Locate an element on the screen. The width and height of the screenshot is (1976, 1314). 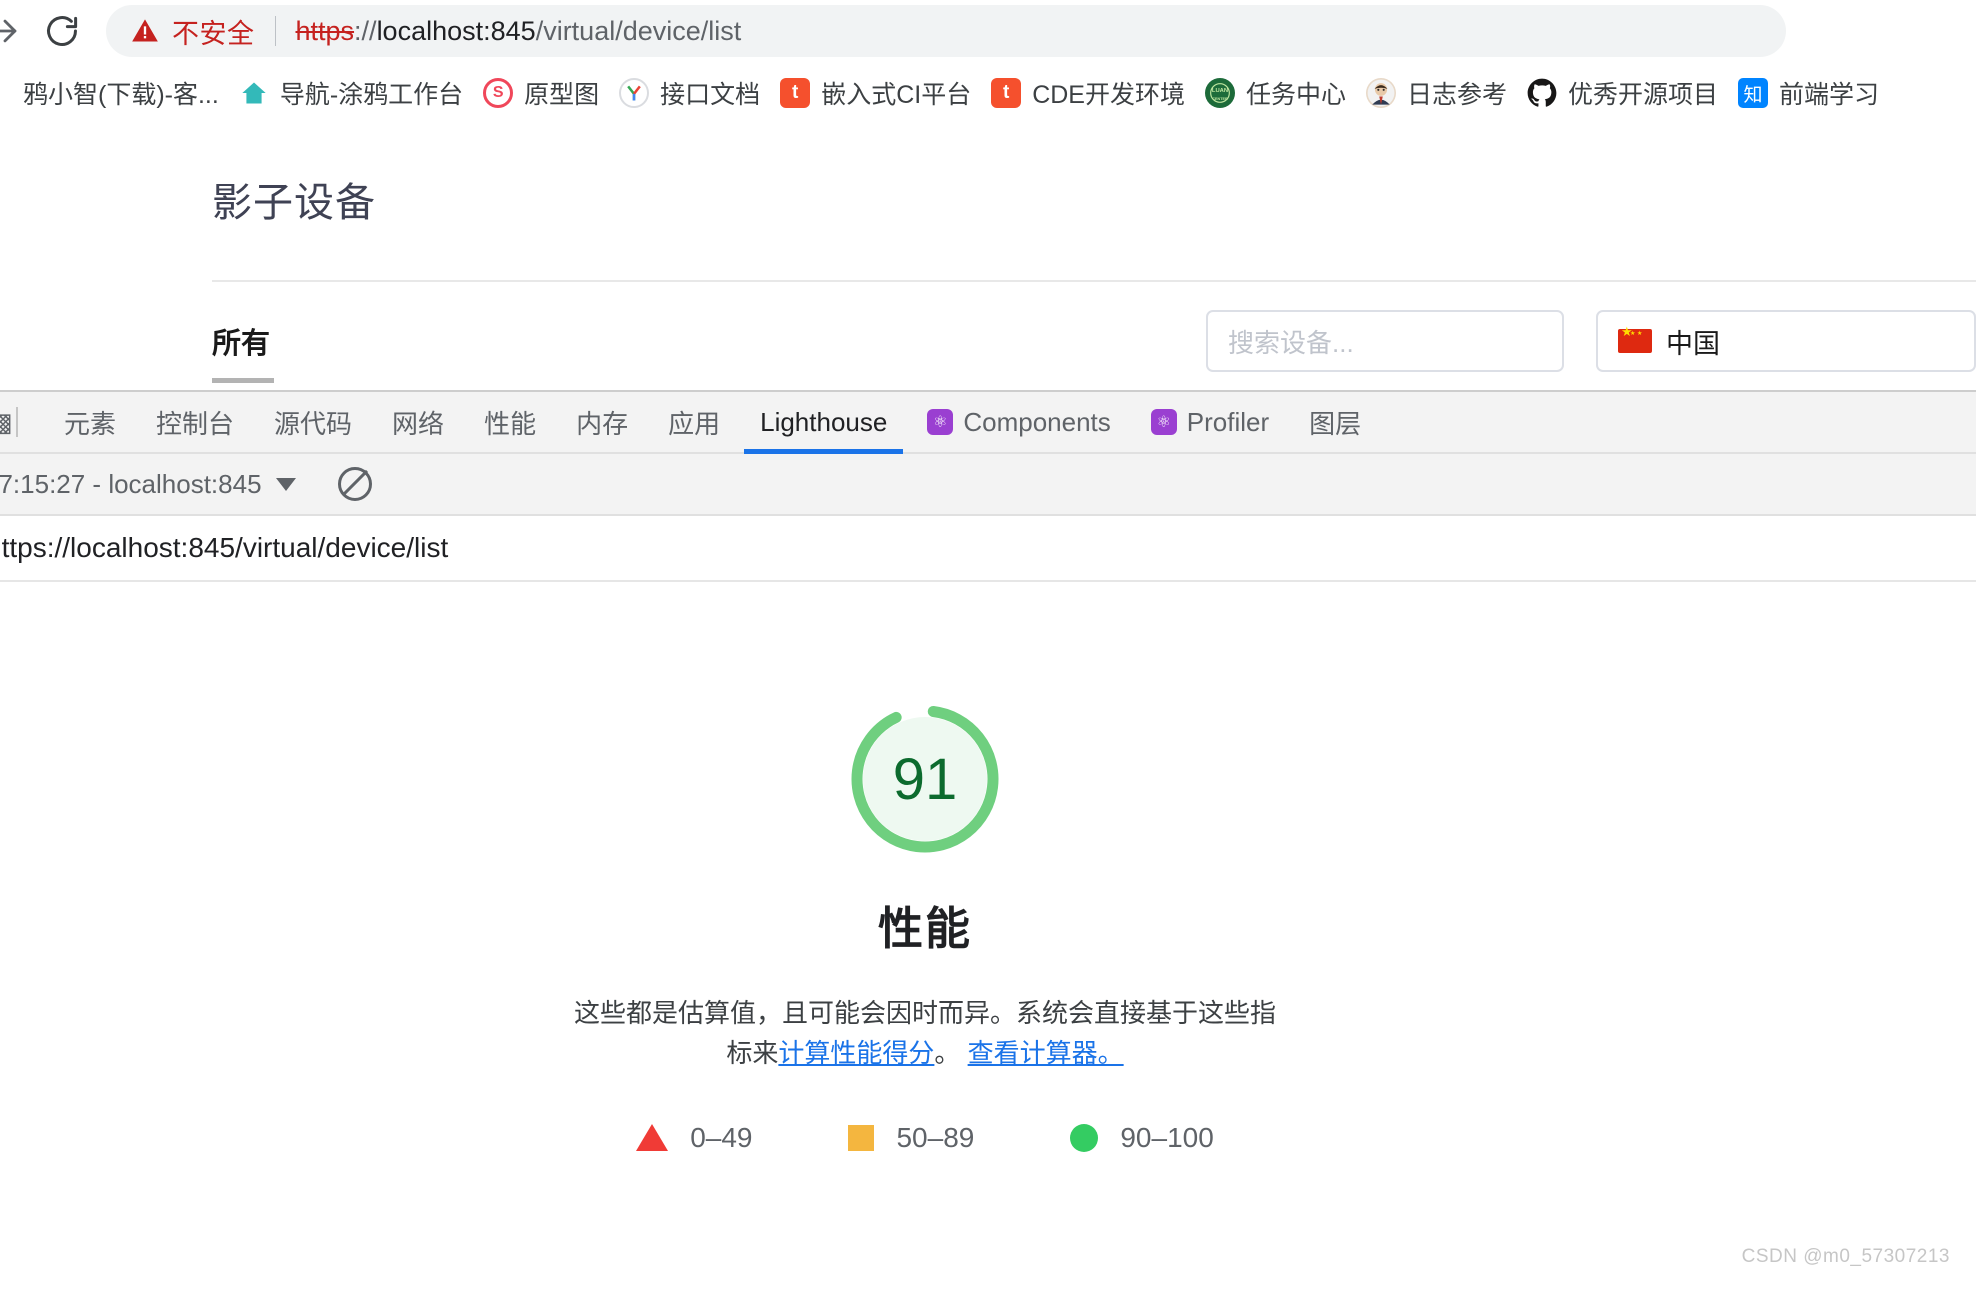
tab-label: 控制台 is located at coordinates (195, 423).